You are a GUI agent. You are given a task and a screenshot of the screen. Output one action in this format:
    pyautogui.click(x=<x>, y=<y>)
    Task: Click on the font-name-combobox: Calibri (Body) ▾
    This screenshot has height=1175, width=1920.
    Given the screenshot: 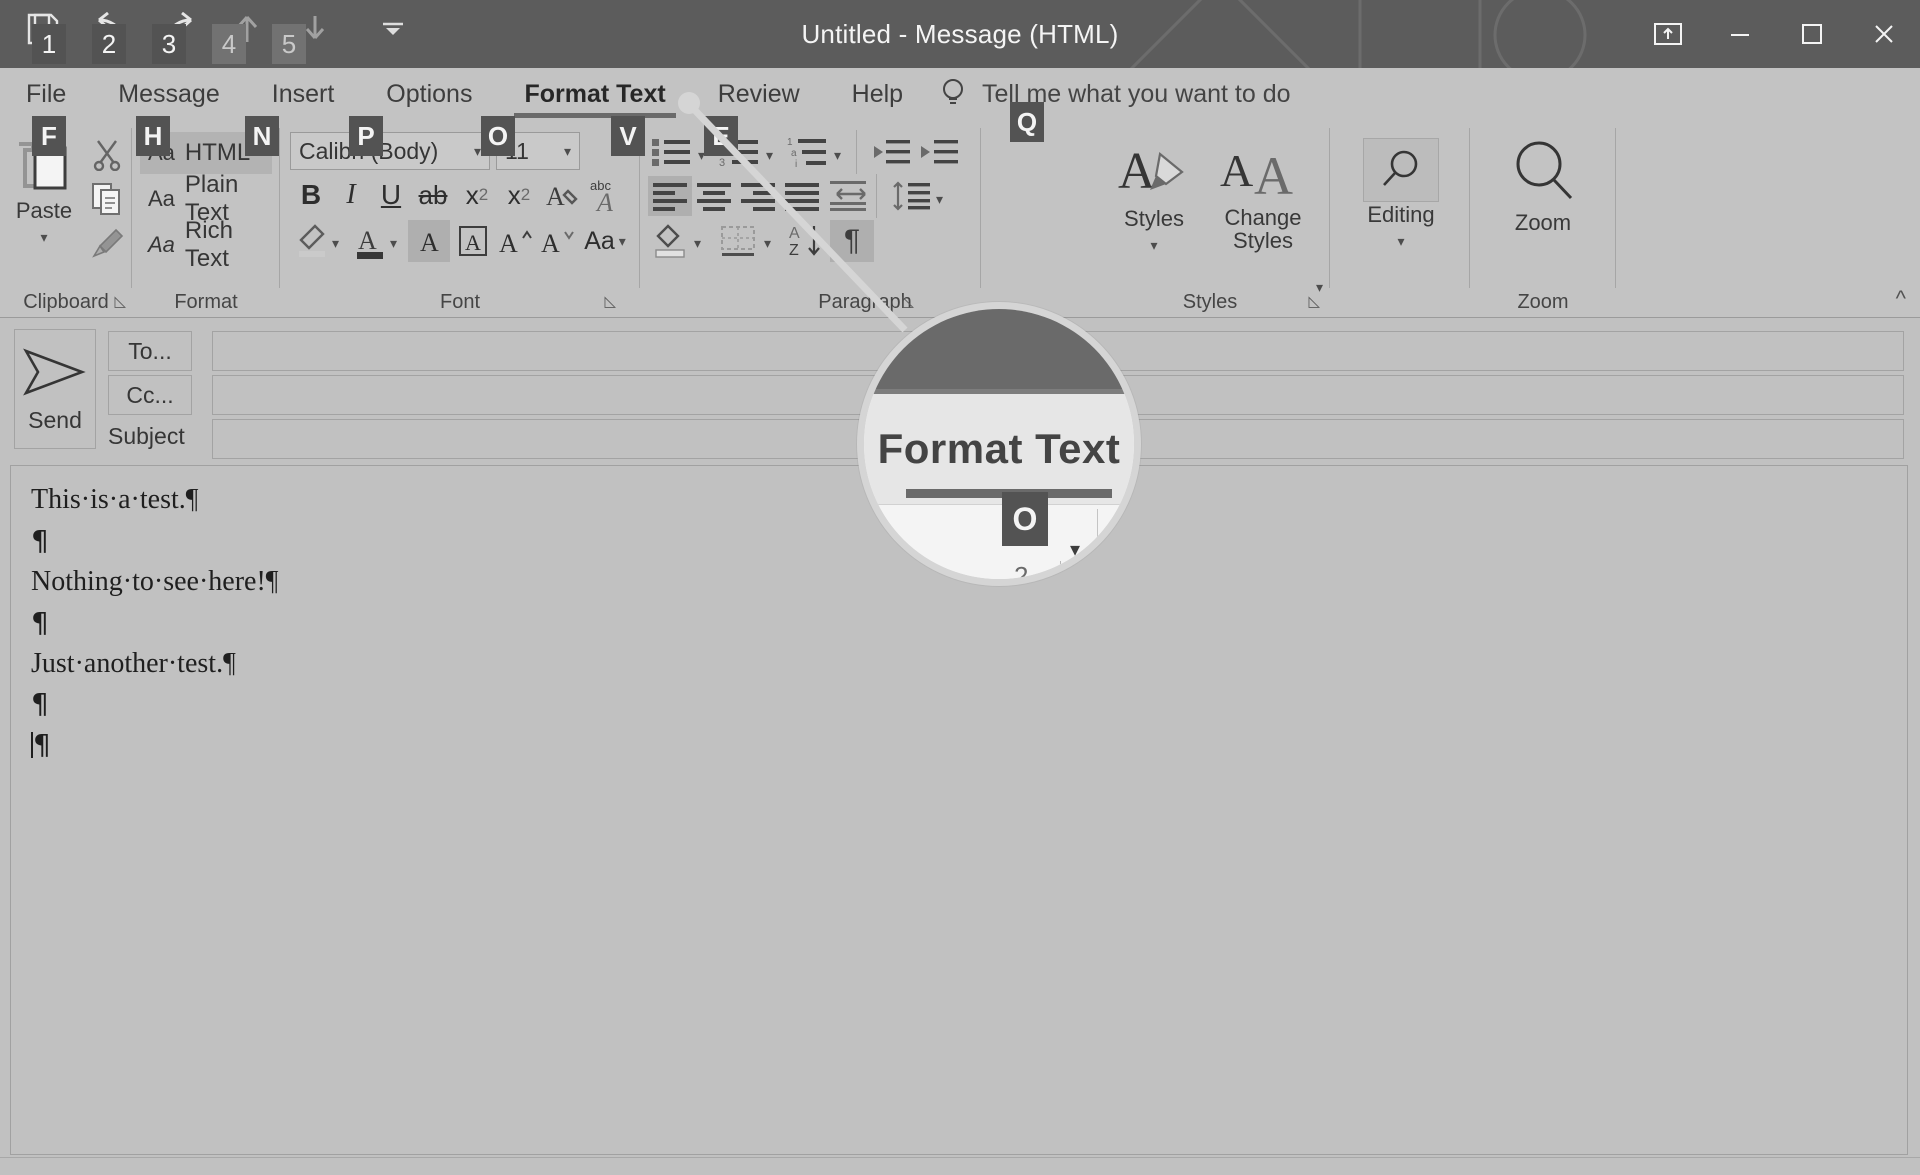 What is the action you would take?
    pyautogui.click(x=390, y=151)
    